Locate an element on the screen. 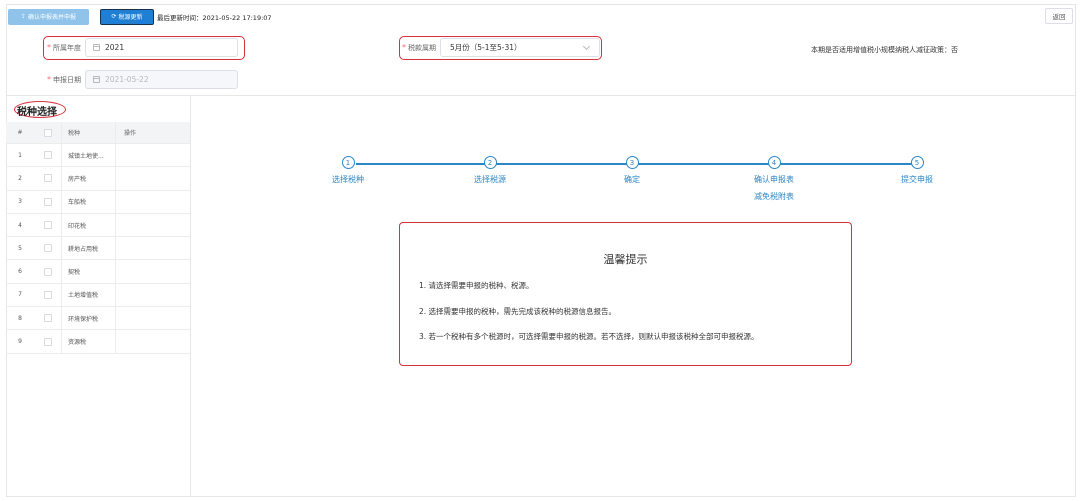 This screenshot has width=1080, height=501. table-row: 5 耕地占用税 is located at coordinates (98, 249).